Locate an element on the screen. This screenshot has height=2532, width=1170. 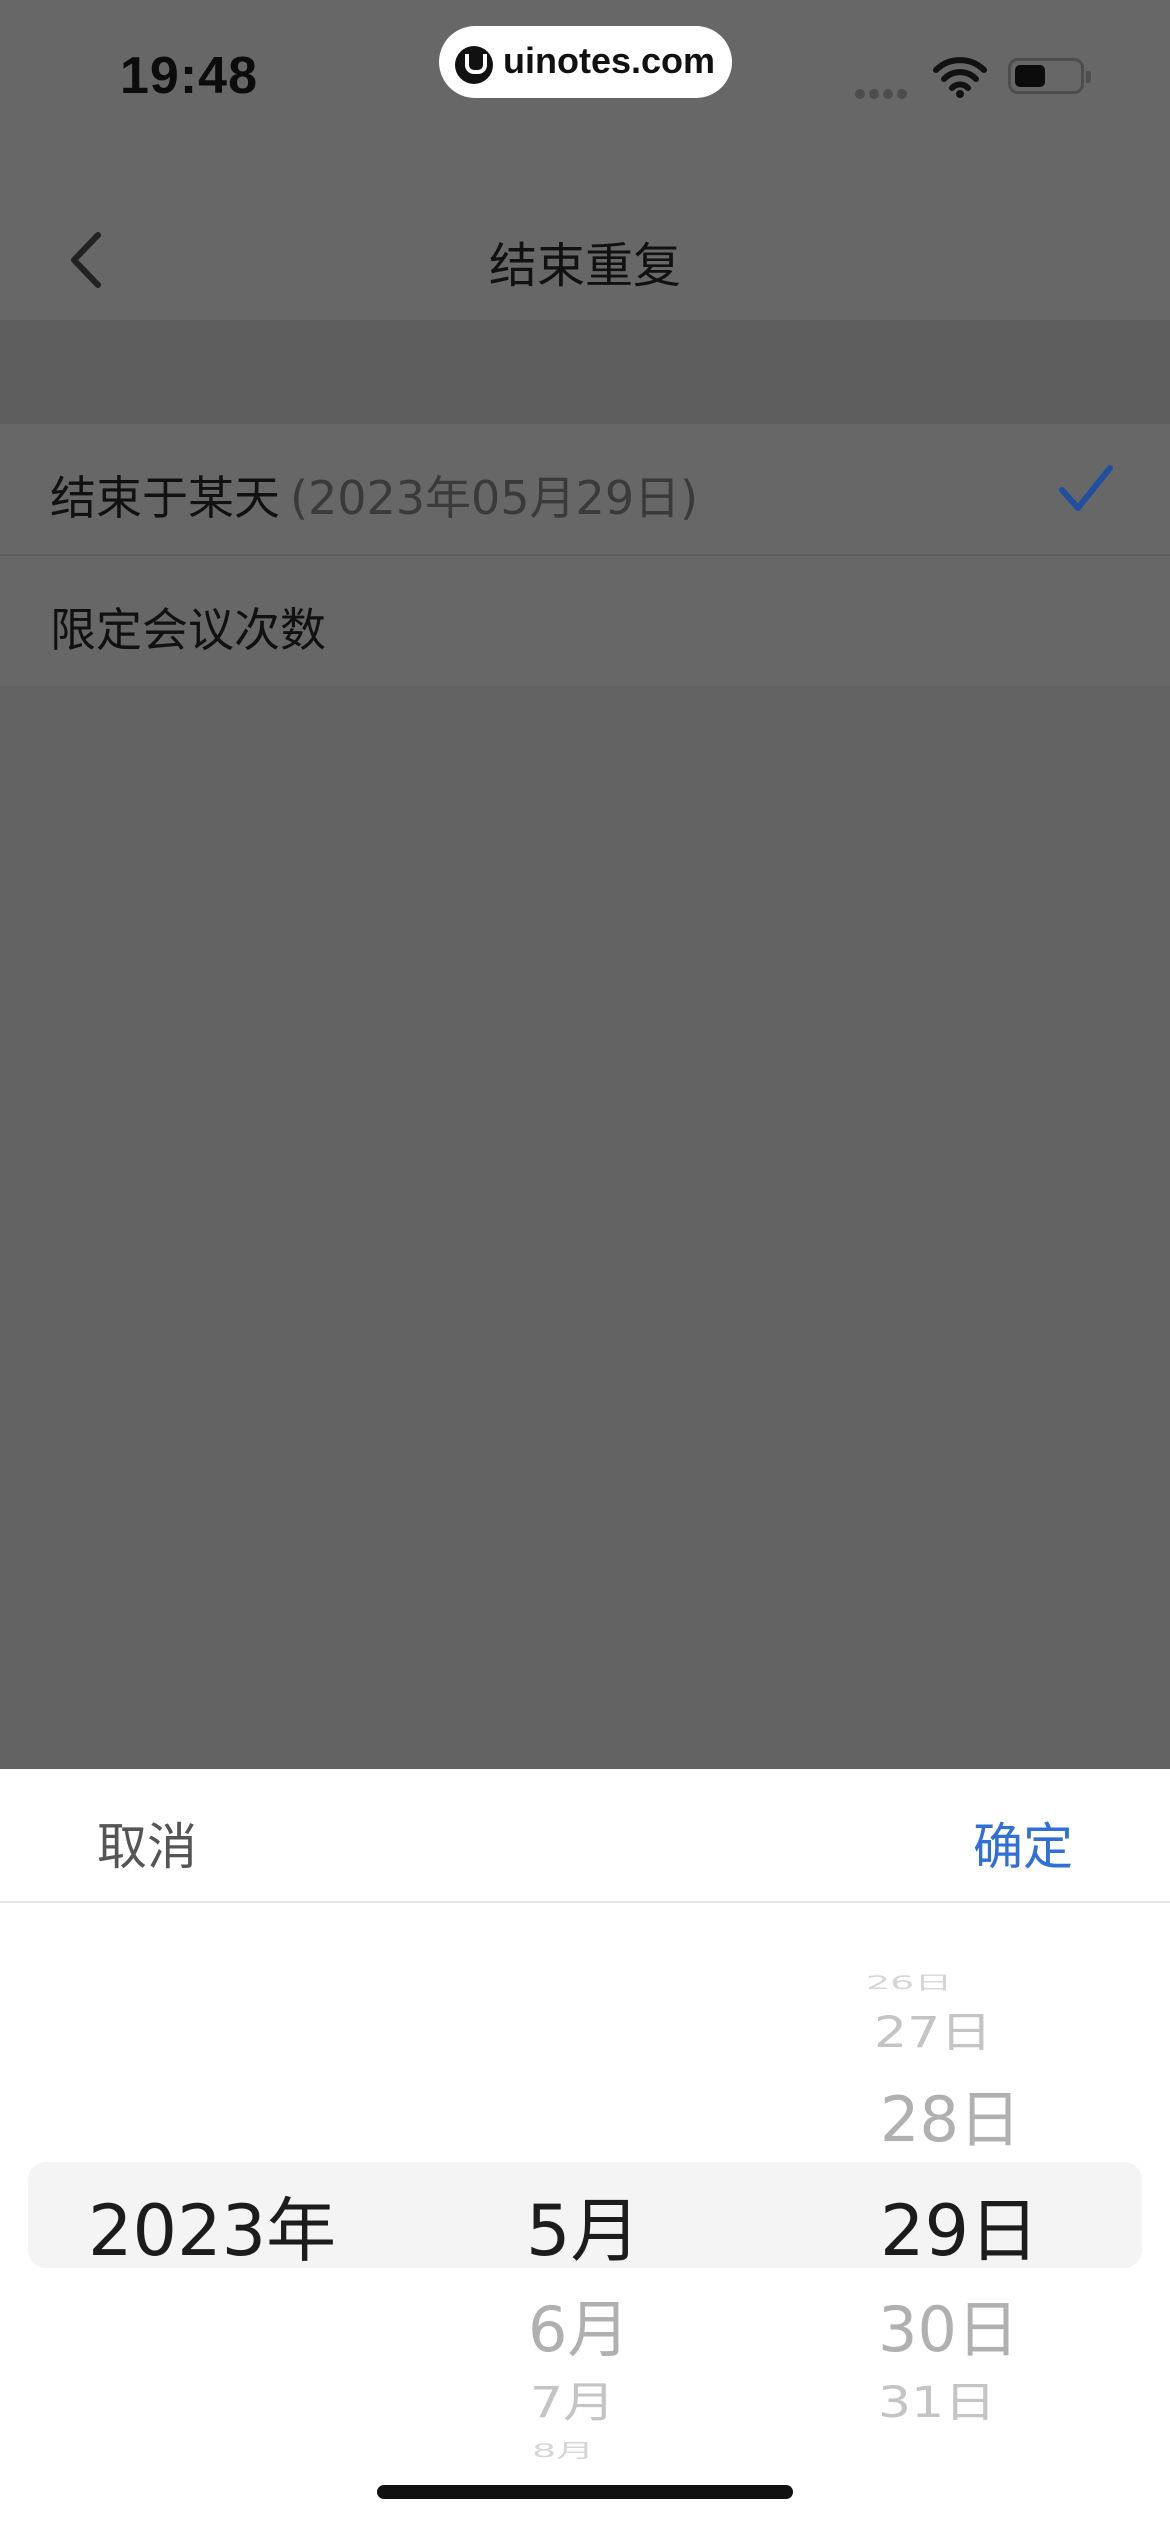
month-wheel-item: 7月 is located at coordinates (572, 2399).